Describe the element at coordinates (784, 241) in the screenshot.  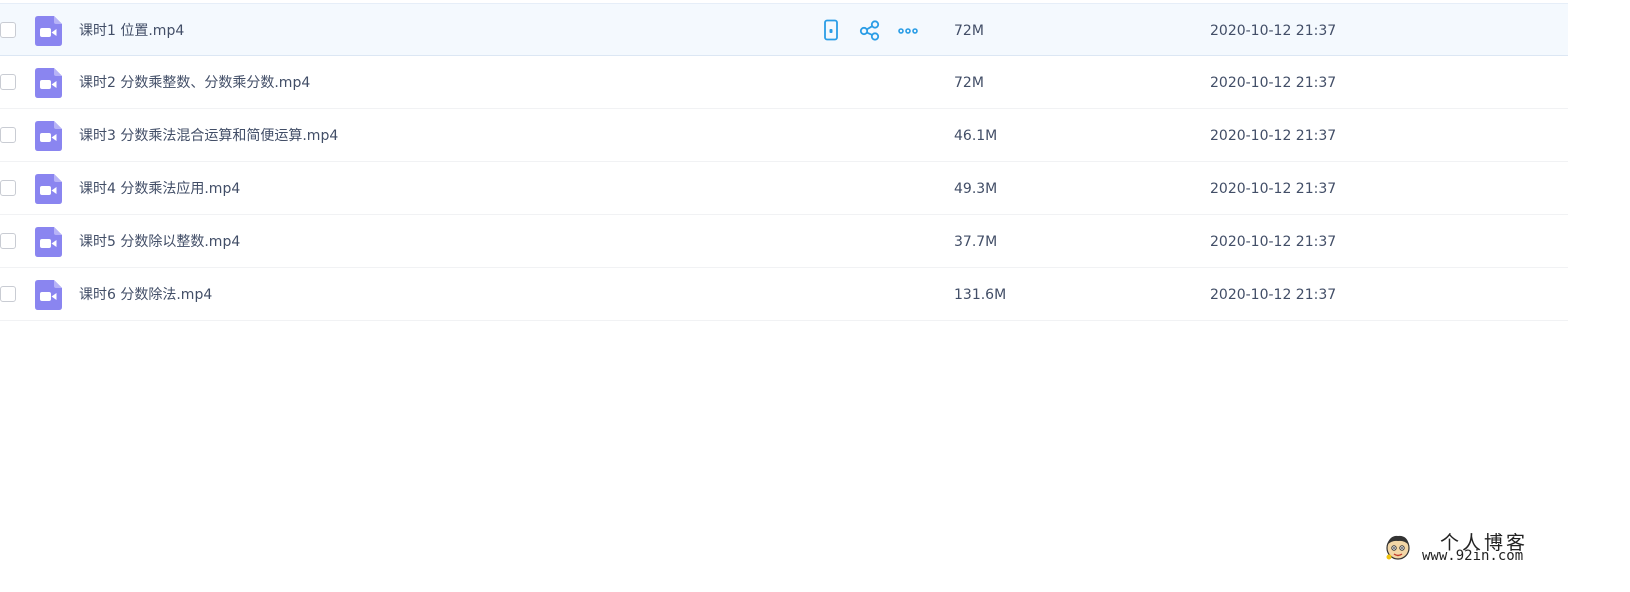
I see `file-row: 课时5 分数除以整数.mp4 37.7M 2020-10-12 21:37` at that location.